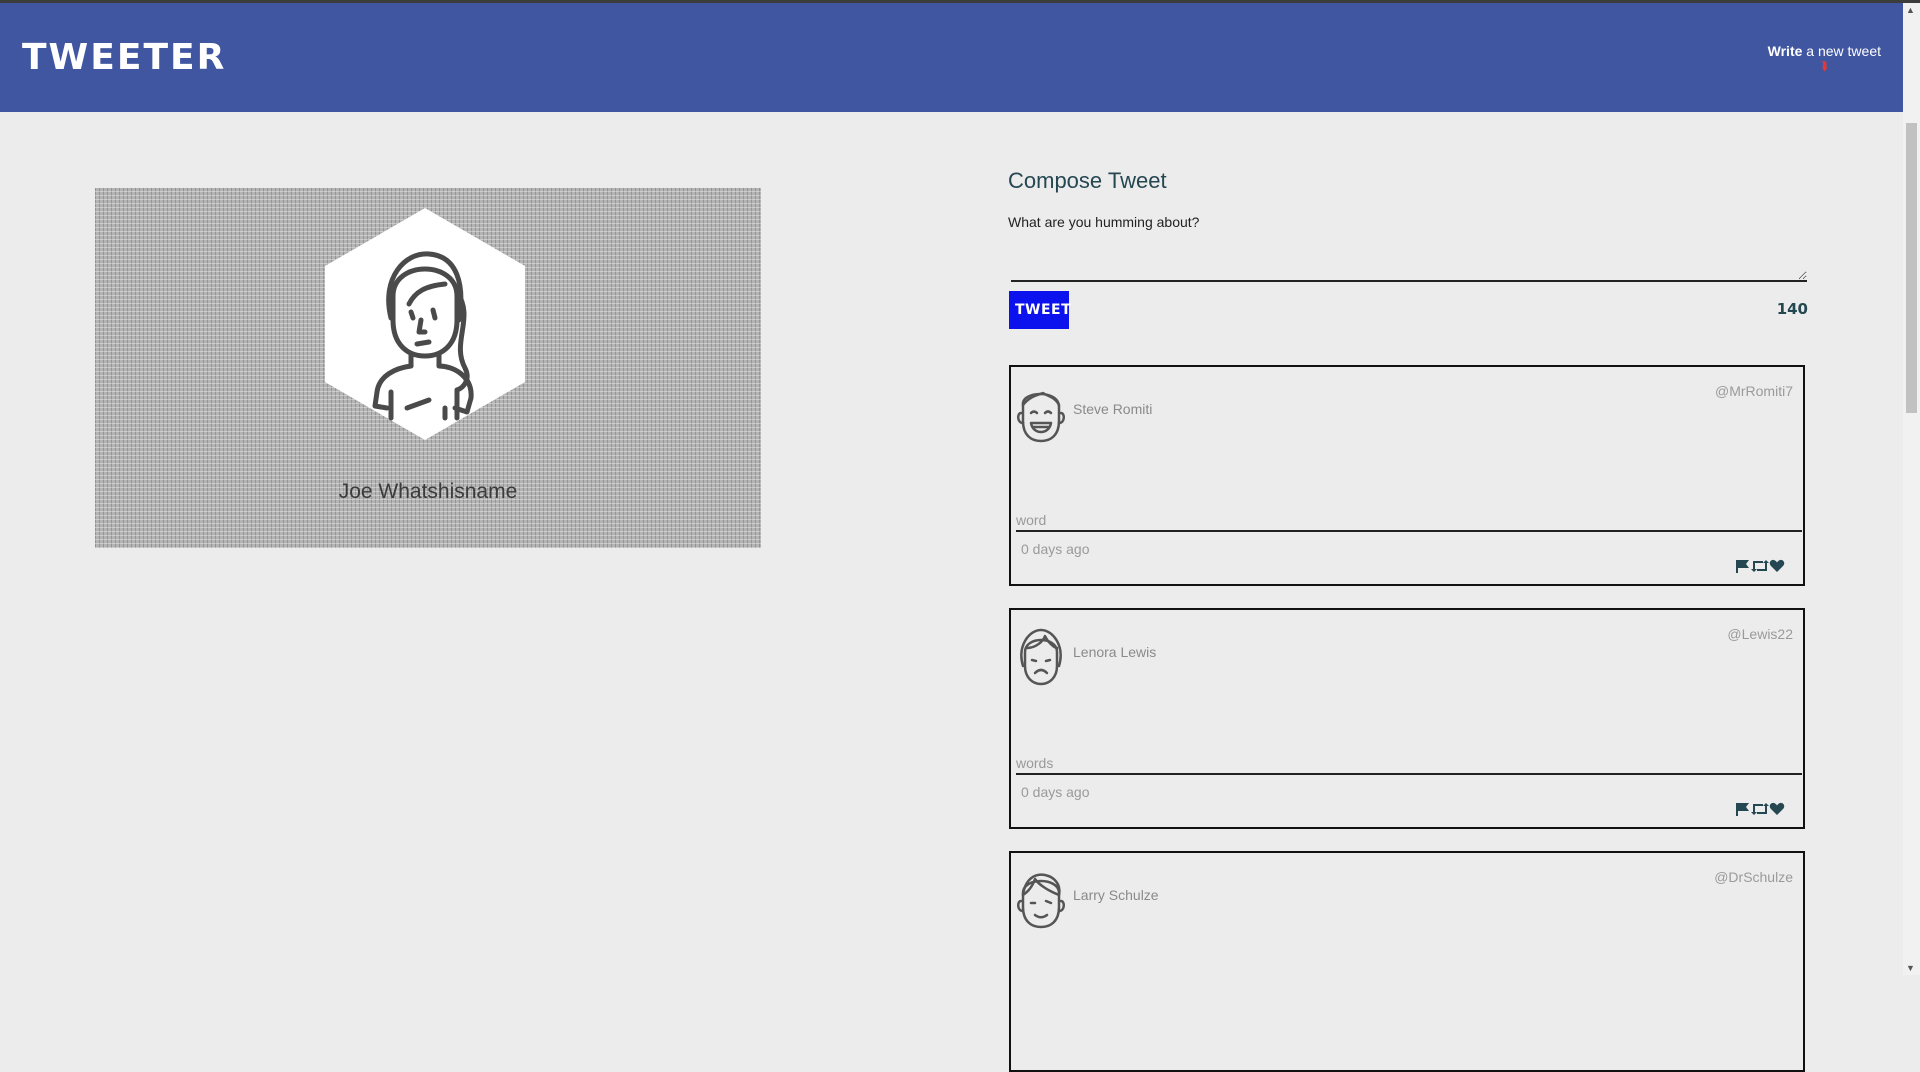 This screenshot has width=1920, height=1072. What do you see at coordinates (1911, 489) in the screenshot?
I see `page-scrollbar: ▲ ▼` at bounding box center [1911, 489].